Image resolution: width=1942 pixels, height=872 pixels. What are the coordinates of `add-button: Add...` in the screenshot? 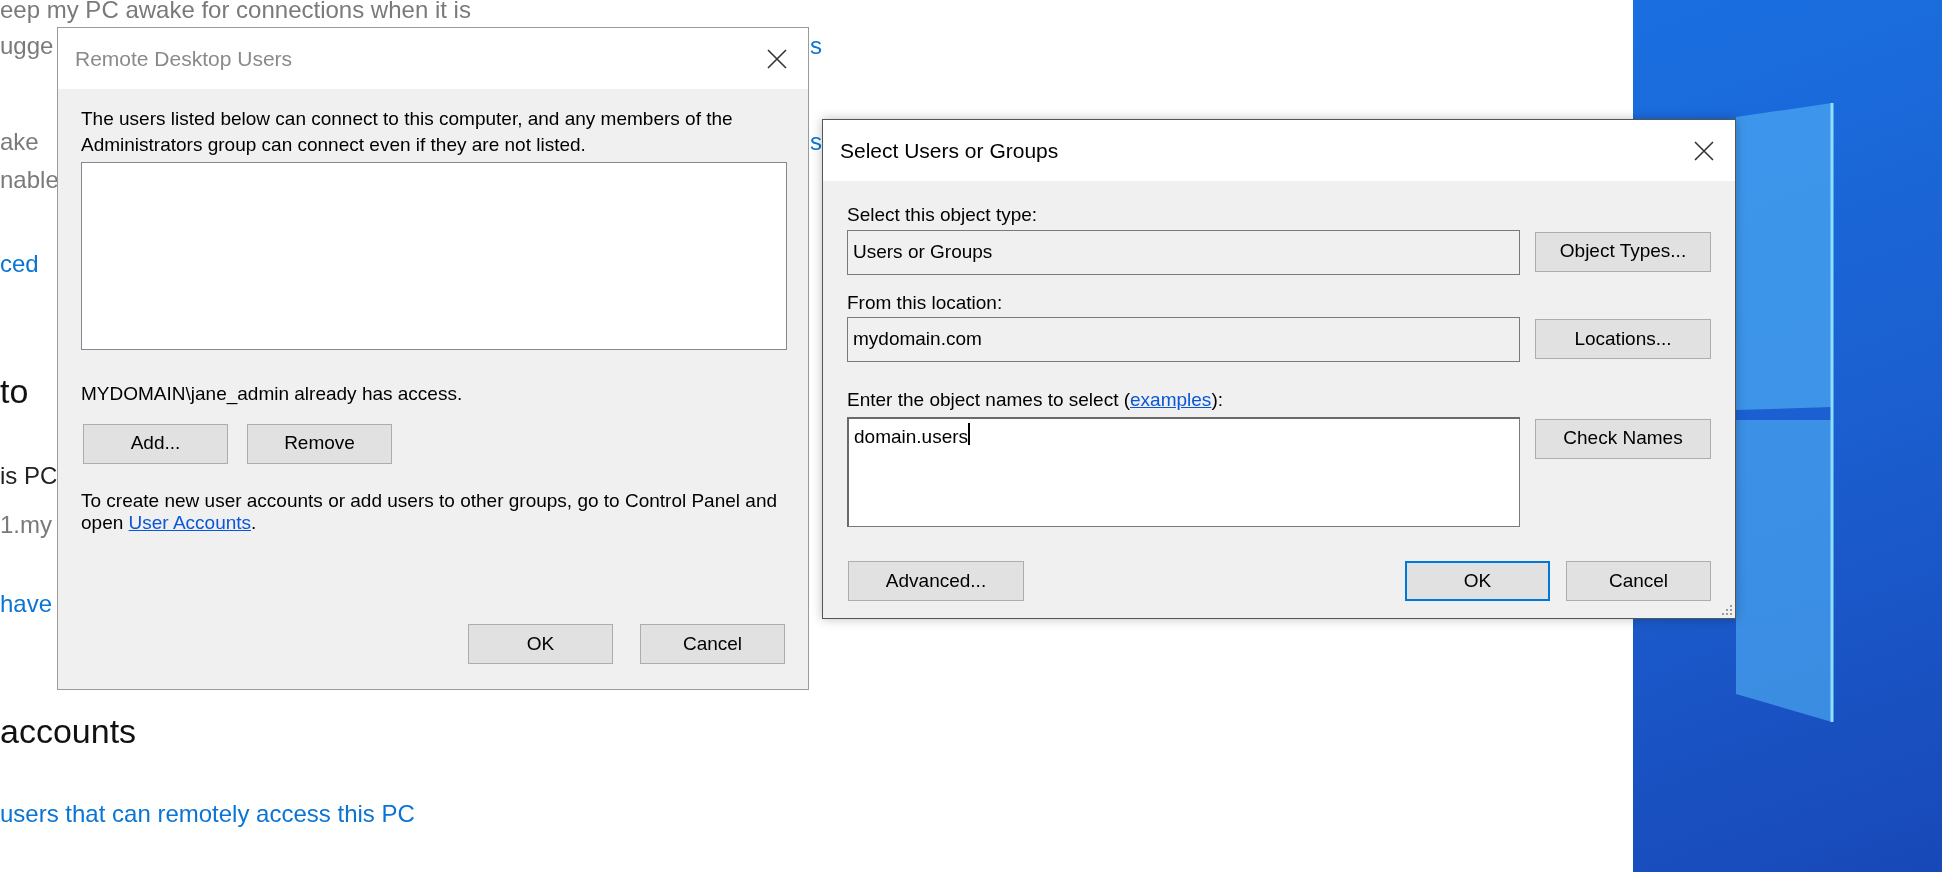 It's located at (155, 443).